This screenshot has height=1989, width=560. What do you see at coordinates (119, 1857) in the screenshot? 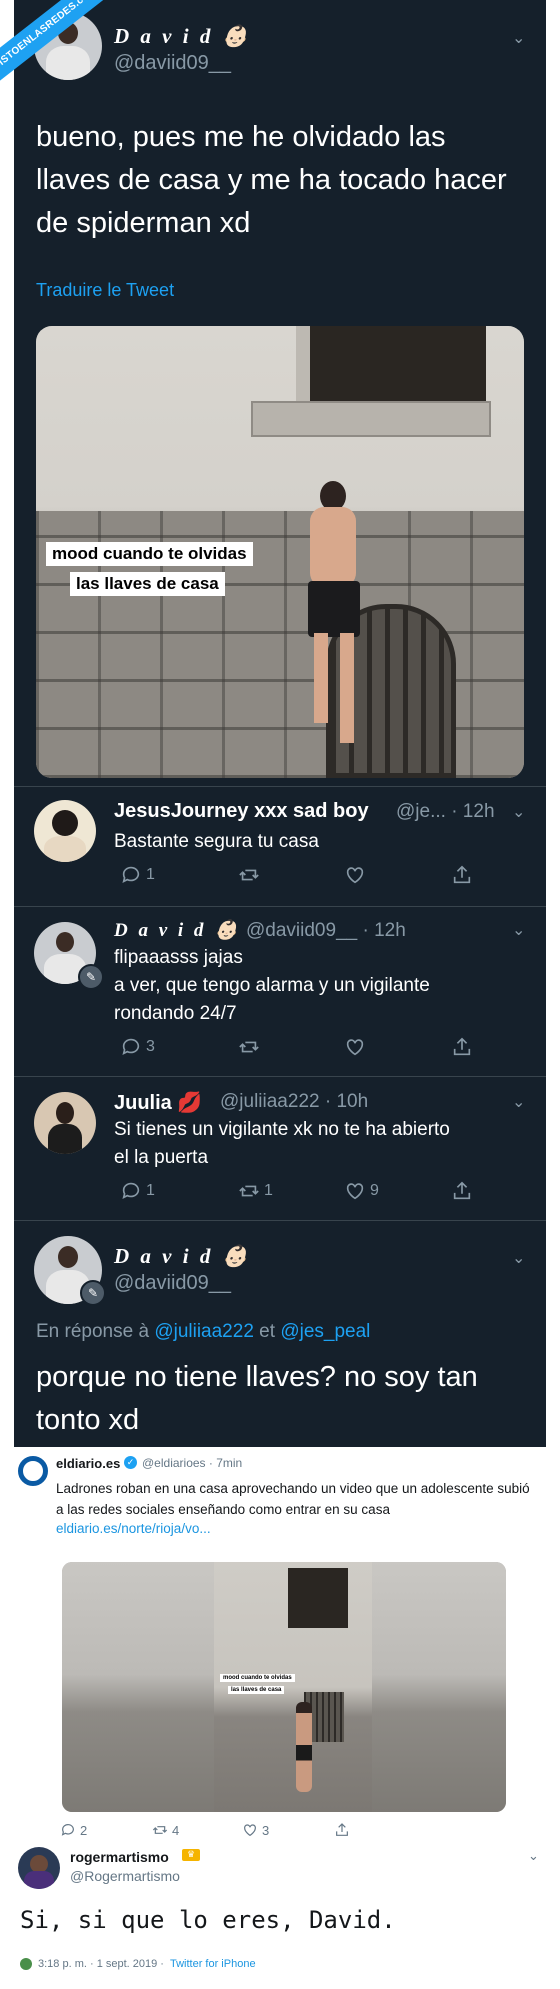
I see `author-name: rogermartismo` at bounding box center [119, 1857].